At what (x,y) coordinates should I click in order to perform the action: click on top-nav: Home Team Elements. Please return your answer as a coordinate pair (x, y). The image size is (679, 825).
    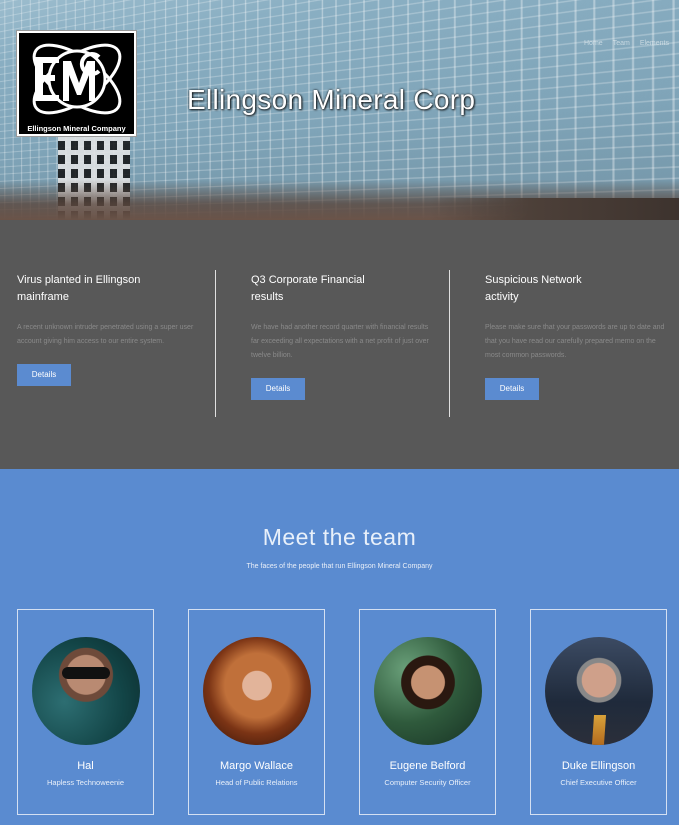
    Looking at the image, I should click on (626, 43).